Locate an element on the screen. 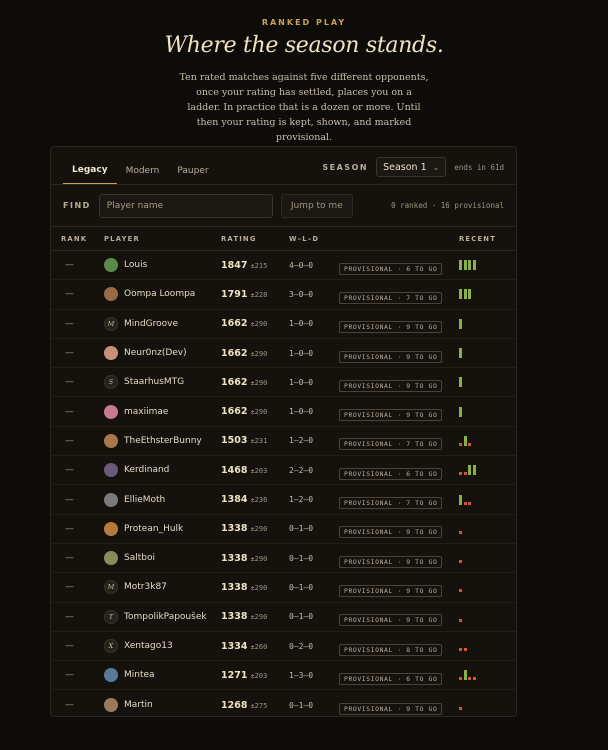 The width and height of the screenshot is (608, 750). player-name: Kerdinand is located at coordinates (147, 470).